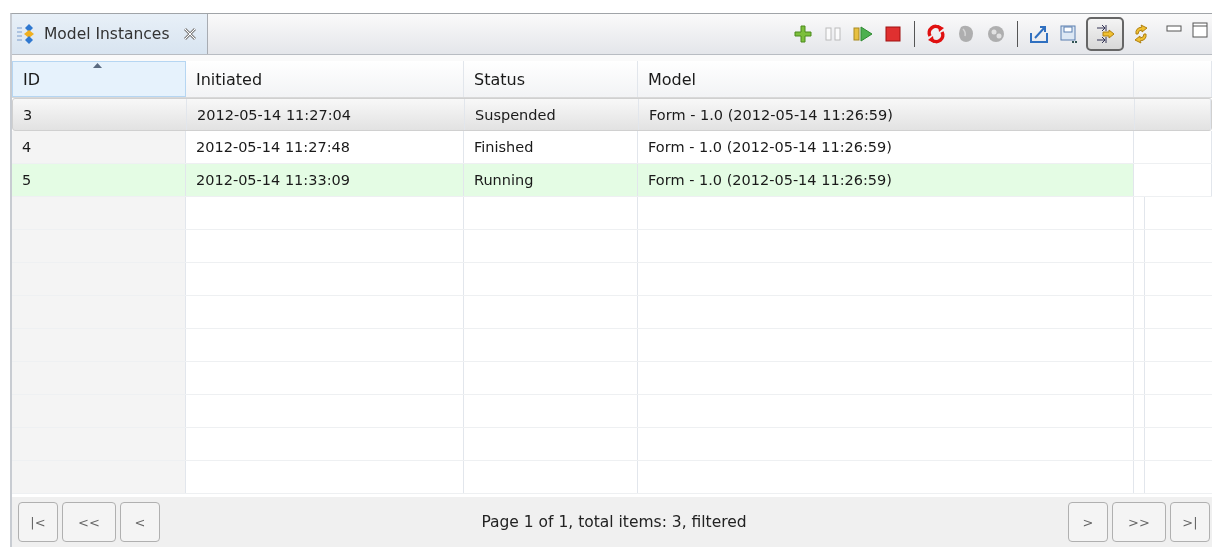 This screenshot has height=547, width=1212. Describe the element at coordinates (552, 114) in the screenshot. I see `table-cell: Suspended` at that location.